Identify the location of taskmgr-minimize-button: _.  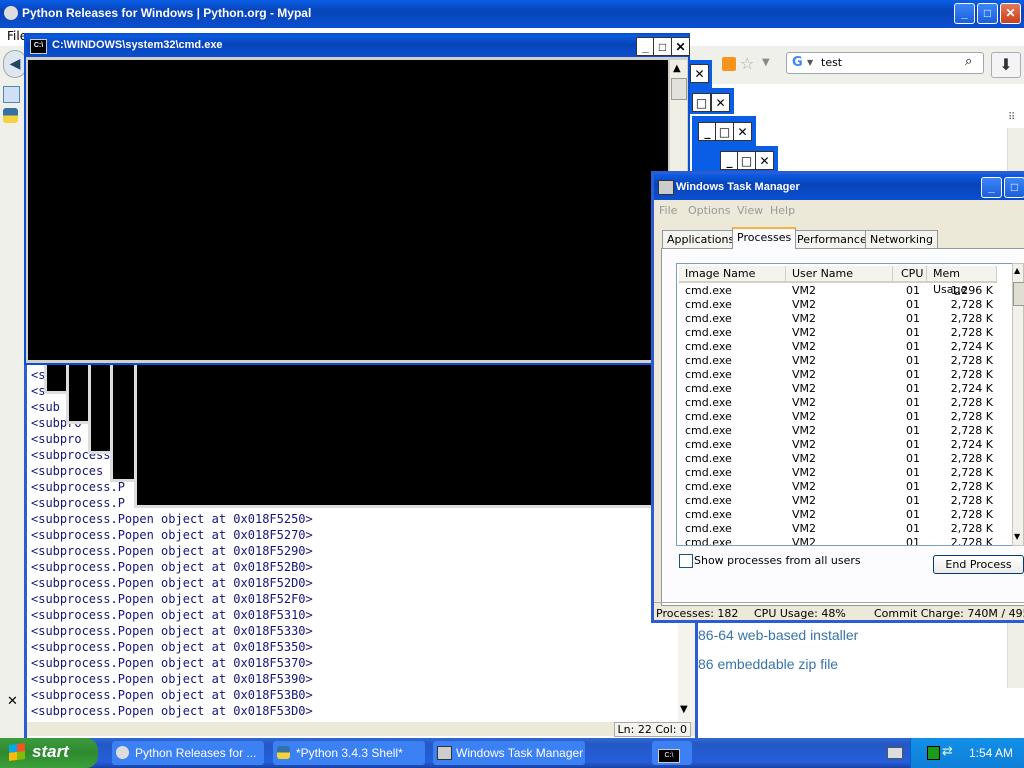
(991, 187).